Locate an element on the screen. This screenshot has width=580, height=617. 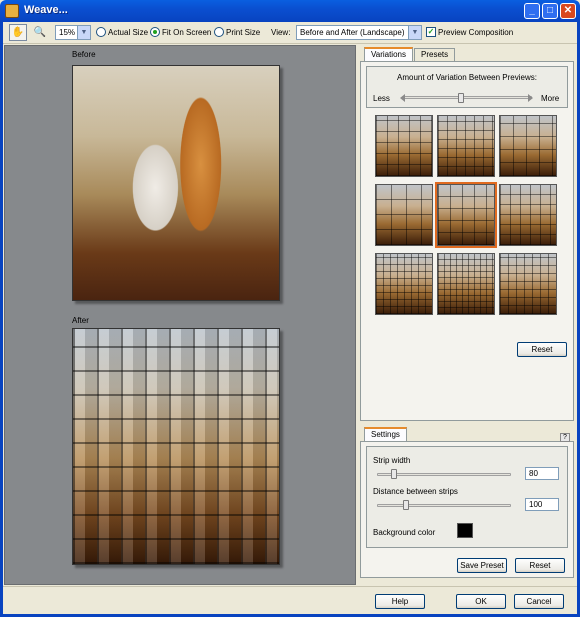
actual-size-radio: Actual Size is located at coordinates (122, 32).